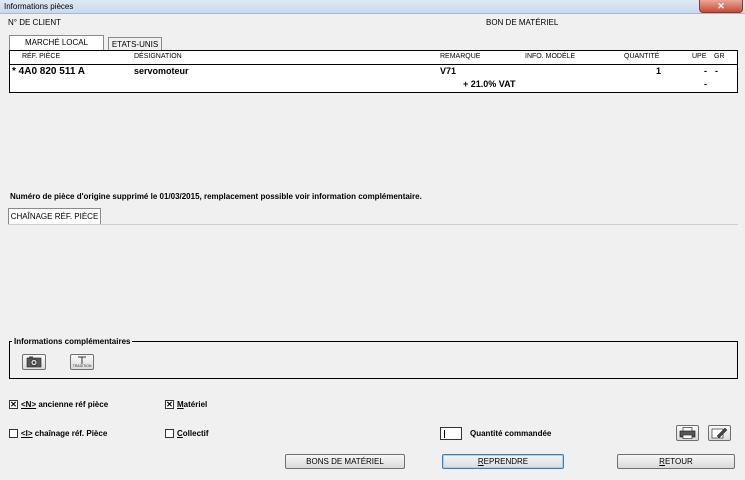  What do you see at coordinates (550, 56) in the screenshot?
I see `col-header-info-modele: INFO. MODÈLE` at bounding box center [550, 56].